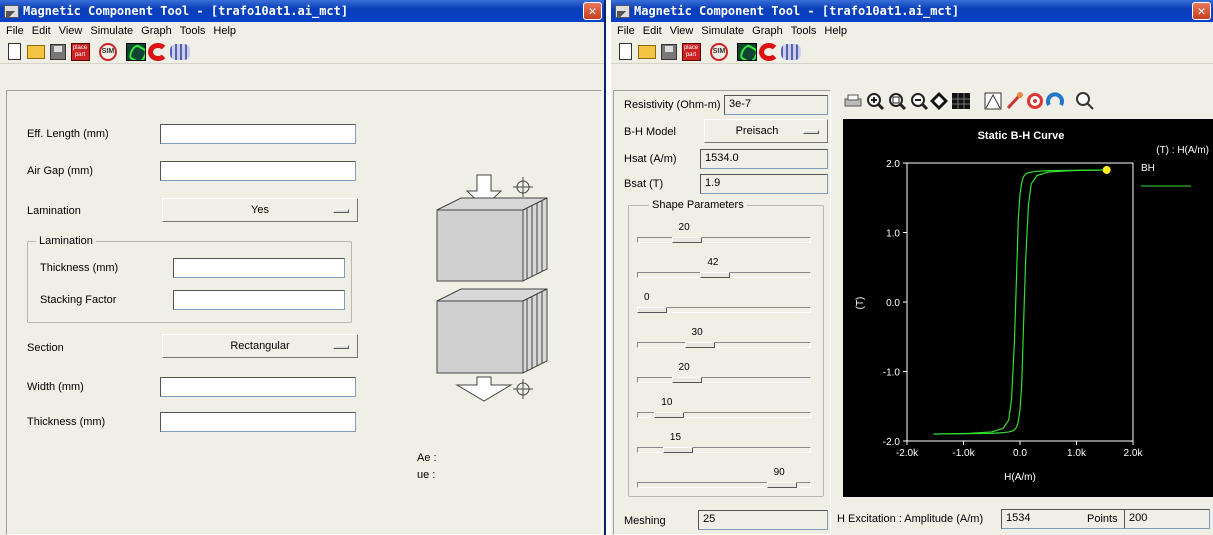  Describe the element at coordinates (258, 171) in the screenshot. I see `air-gap-field` at that location.